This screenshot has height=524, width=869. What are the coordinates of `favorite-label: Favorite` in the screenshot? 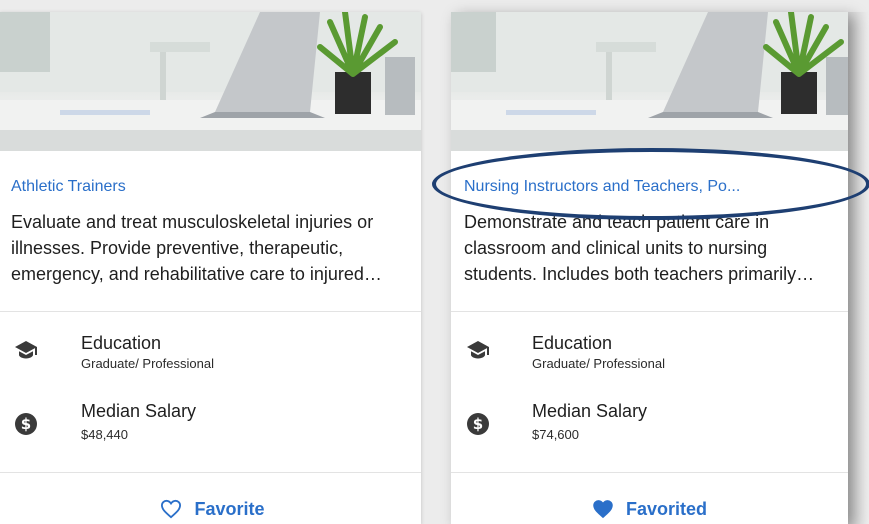 It's located at (229, 508).